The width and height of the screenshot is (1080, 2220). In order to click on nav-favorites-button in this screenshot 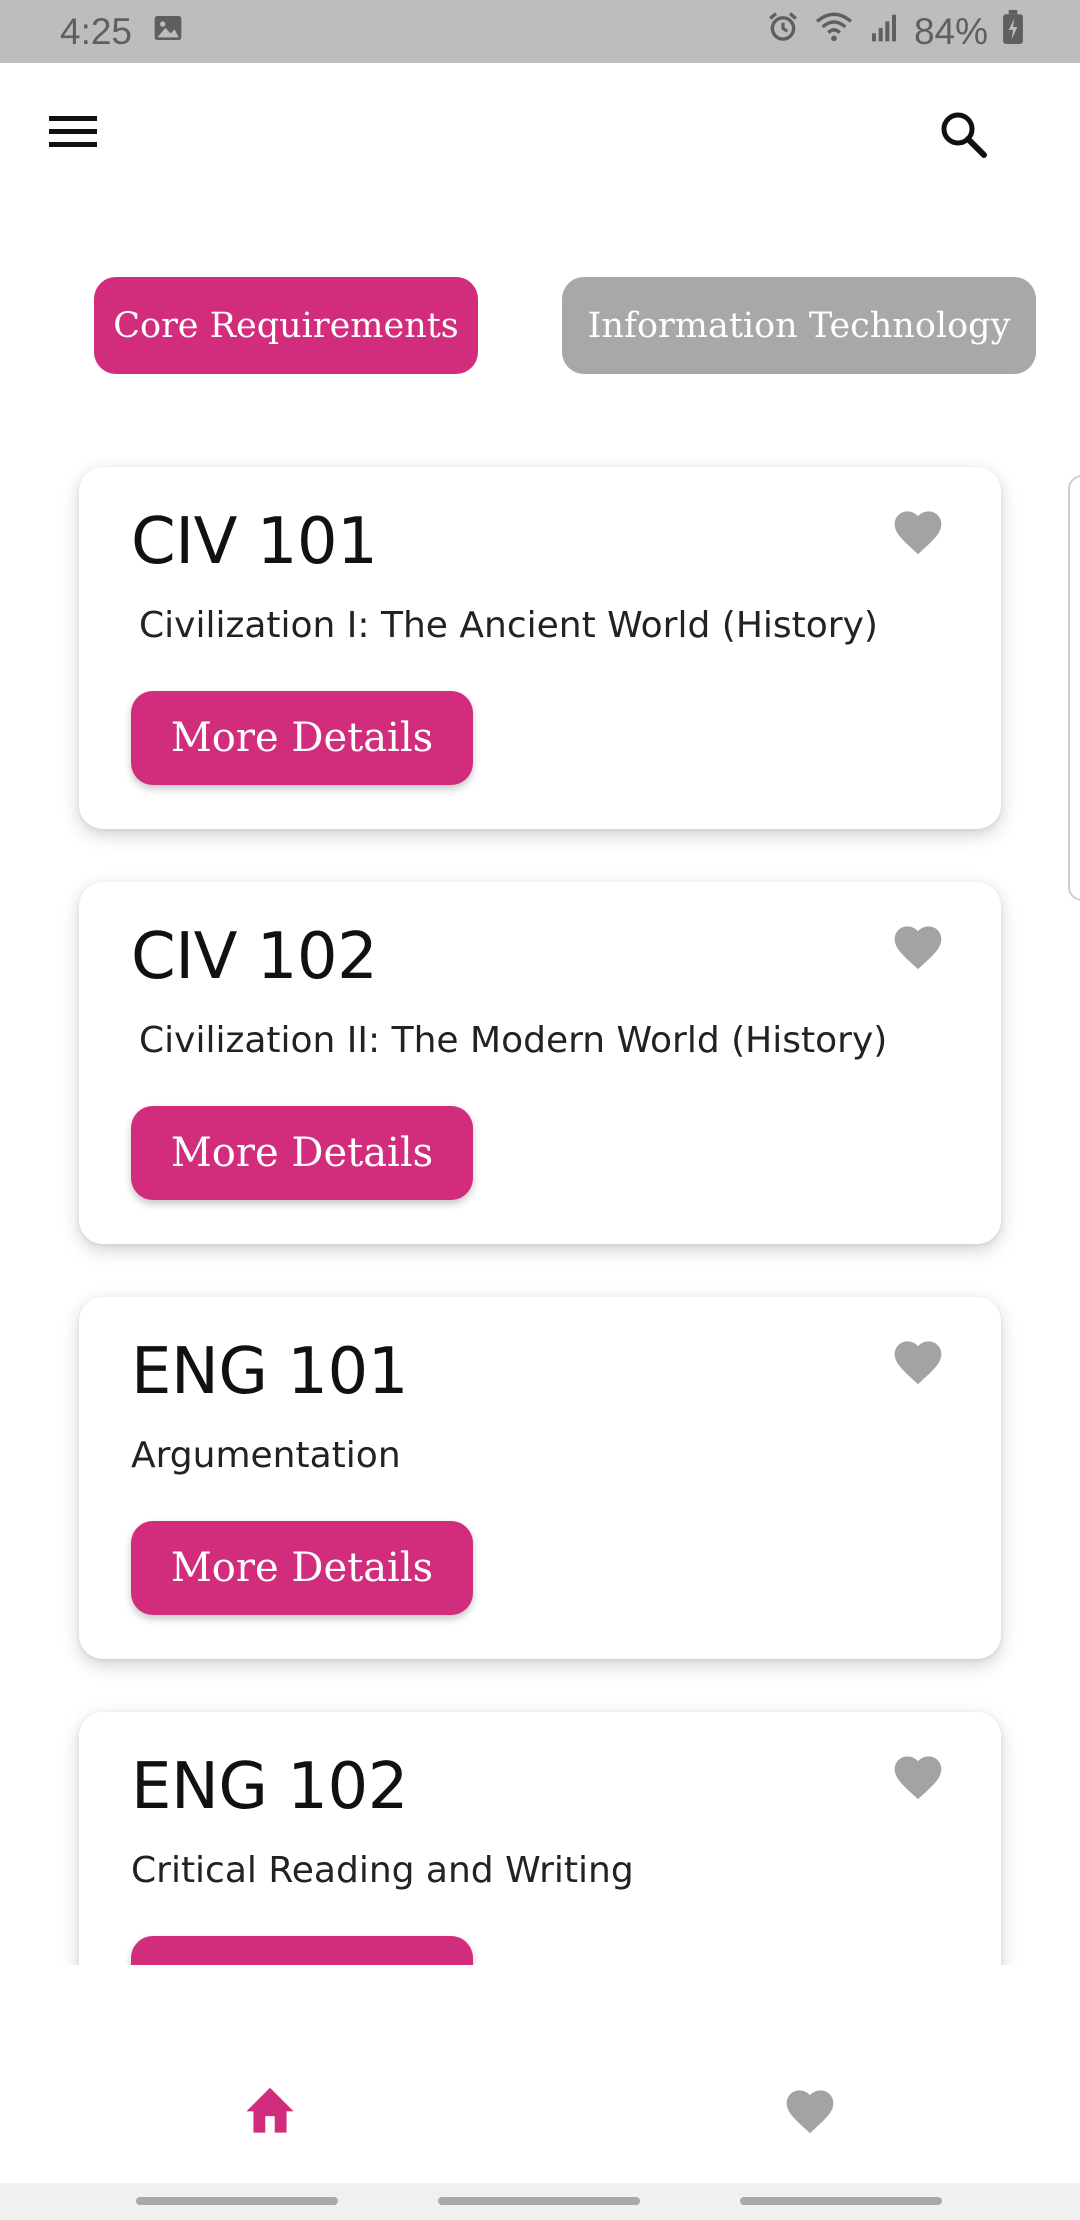, I will do `click(810, 2111)`.